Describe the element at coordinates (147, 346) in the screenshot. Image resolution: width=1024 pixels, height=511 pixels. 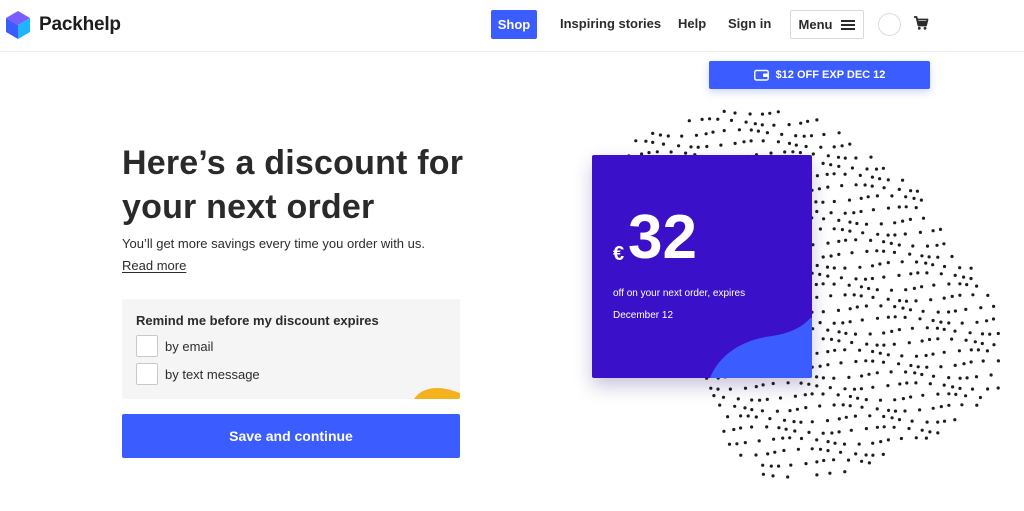
I see `email-checkbox` at that location.